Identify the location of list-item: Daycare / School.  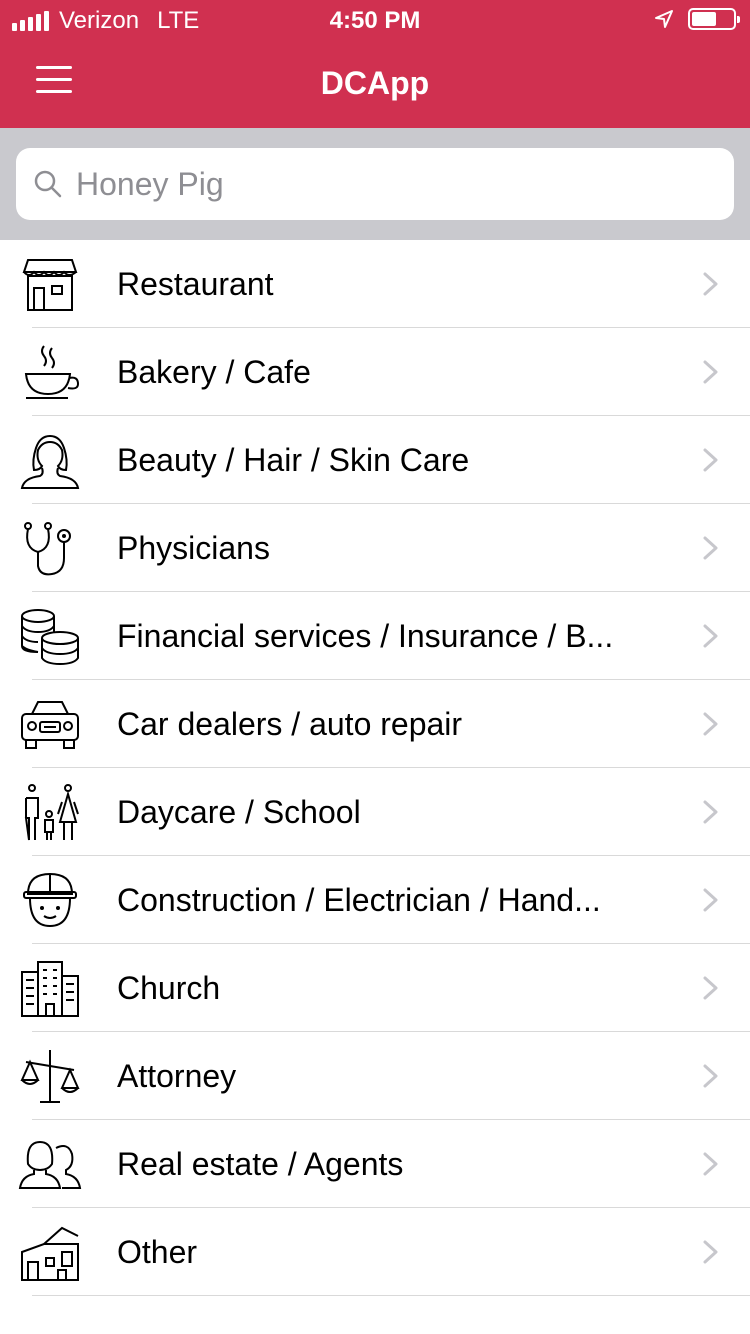
(375, 812).